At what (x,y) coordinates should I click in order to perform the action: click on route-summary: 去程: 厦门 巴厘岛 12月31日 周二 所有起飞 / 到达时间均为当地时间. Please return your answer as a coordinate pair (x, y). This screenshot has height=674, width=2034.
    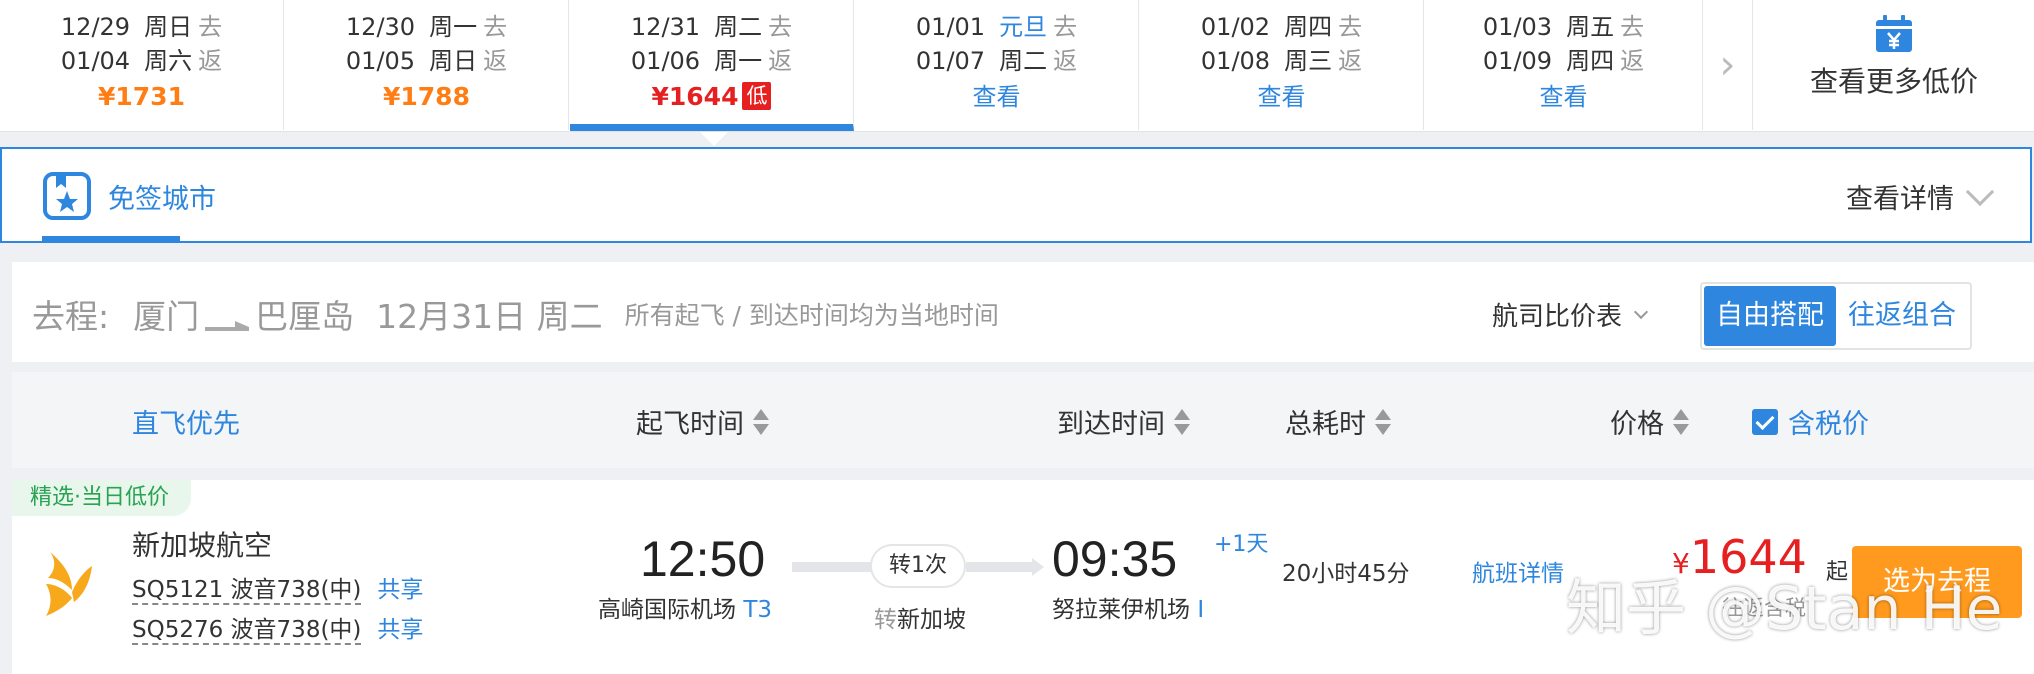
    Looking at the image, I should click on (515, 314).